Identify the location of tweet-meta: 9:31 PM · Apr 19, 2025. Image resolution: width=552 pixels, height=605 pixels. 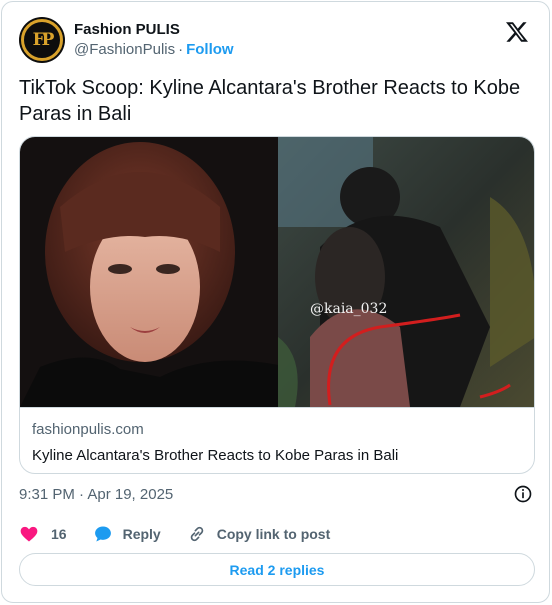
(276, 494).